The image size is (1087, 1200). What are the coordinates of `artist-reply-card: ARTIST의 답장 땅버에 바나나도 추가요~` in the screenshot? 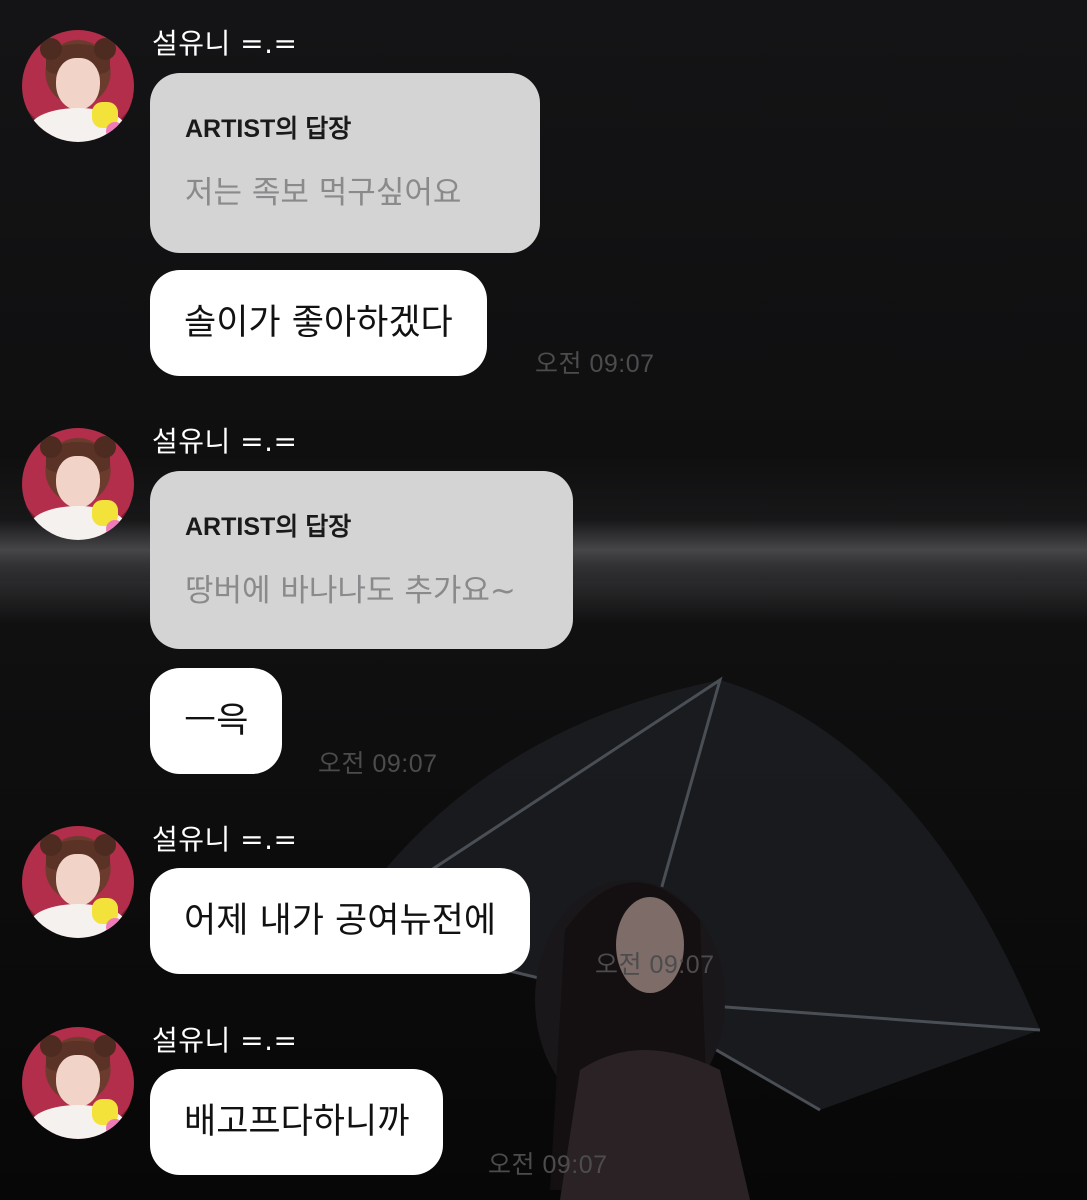 It's located at (361, 560).